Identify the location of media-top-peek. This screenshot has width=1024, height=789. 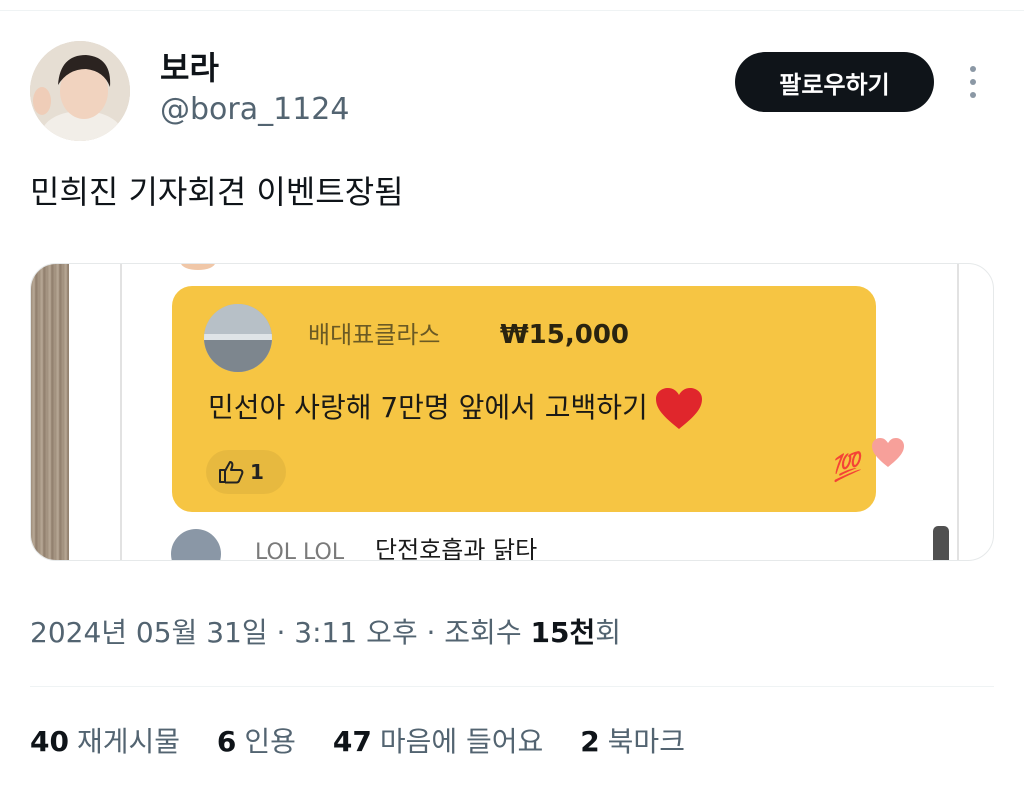
(198, 267).